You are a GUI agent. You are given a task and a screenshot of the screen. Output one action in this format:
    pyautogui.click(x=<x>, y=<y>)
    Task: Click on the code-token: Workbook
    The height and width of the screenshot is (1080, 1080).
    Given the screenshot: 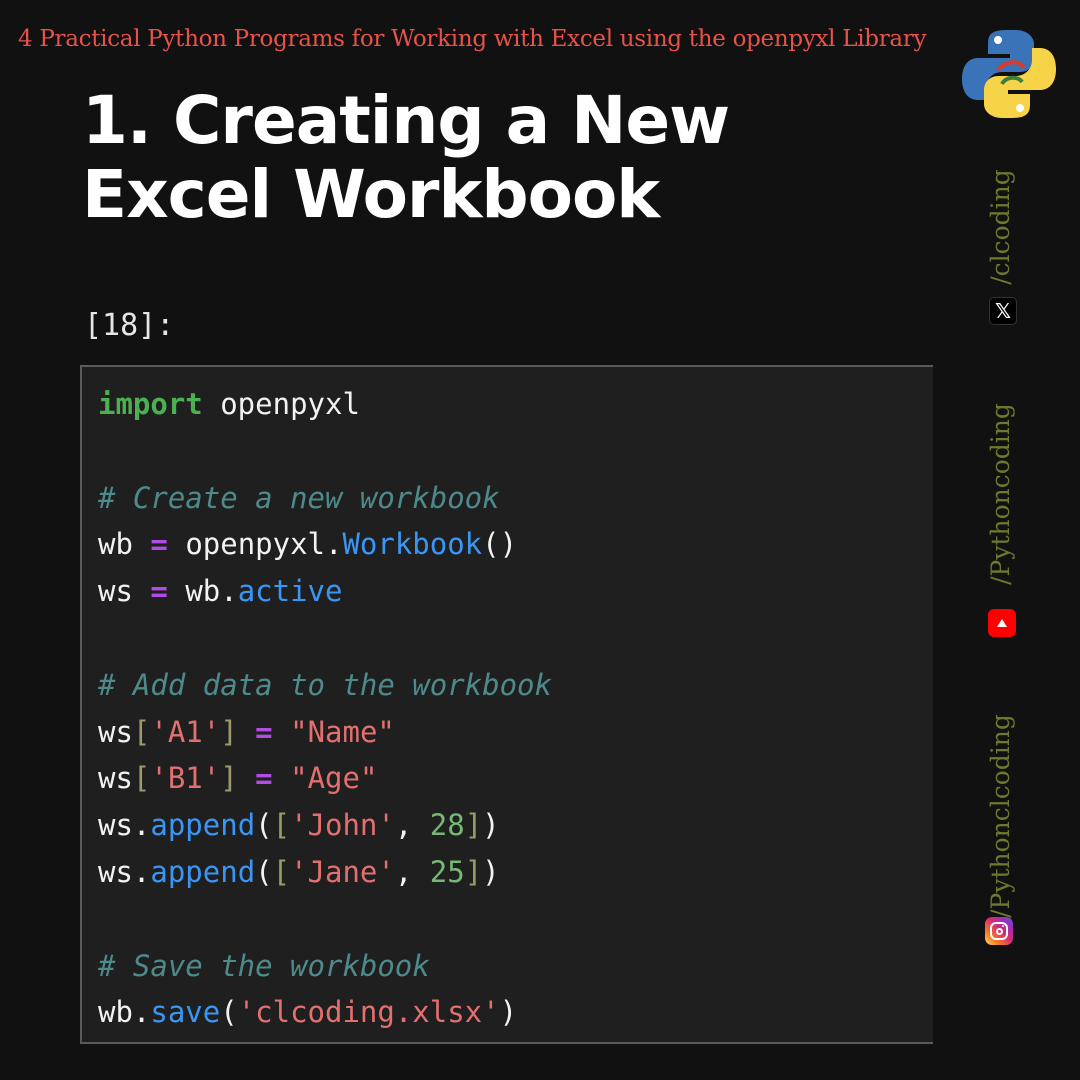 What is the action you would take?
    pyautogui.click(x=412, y=544)
    